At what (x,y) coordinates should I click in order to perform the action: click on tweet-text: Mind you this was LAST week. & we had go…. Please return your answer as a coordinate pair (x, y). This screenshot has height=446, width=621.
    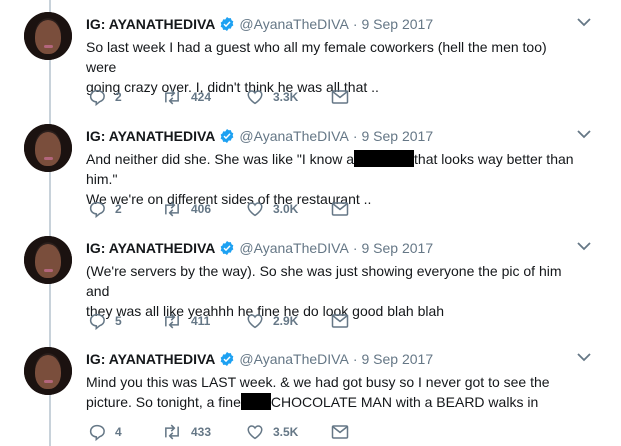
    Looking at the image, I should click on (331, 392).